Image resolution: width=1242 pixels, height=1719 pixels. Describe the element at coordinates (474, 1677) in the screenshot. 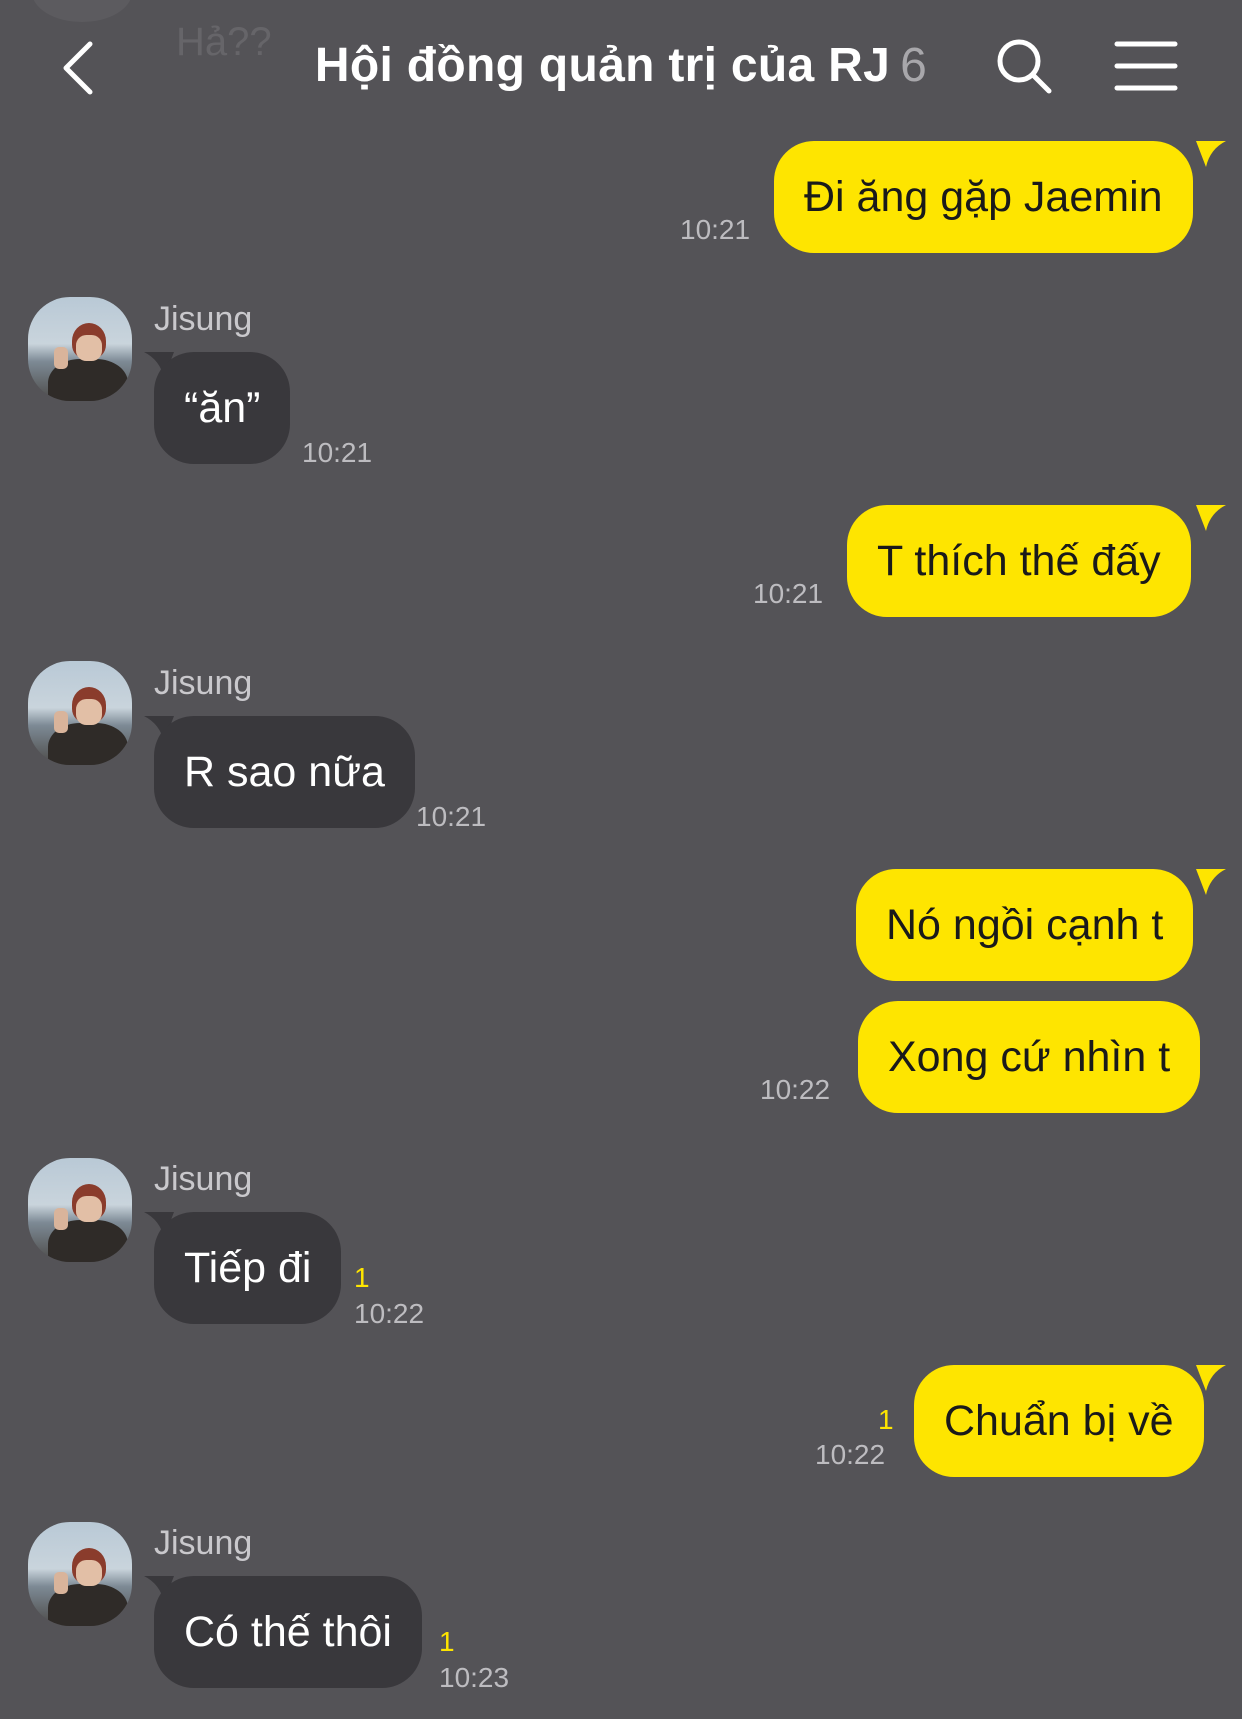

I see `message-time: 10:23` at that location.